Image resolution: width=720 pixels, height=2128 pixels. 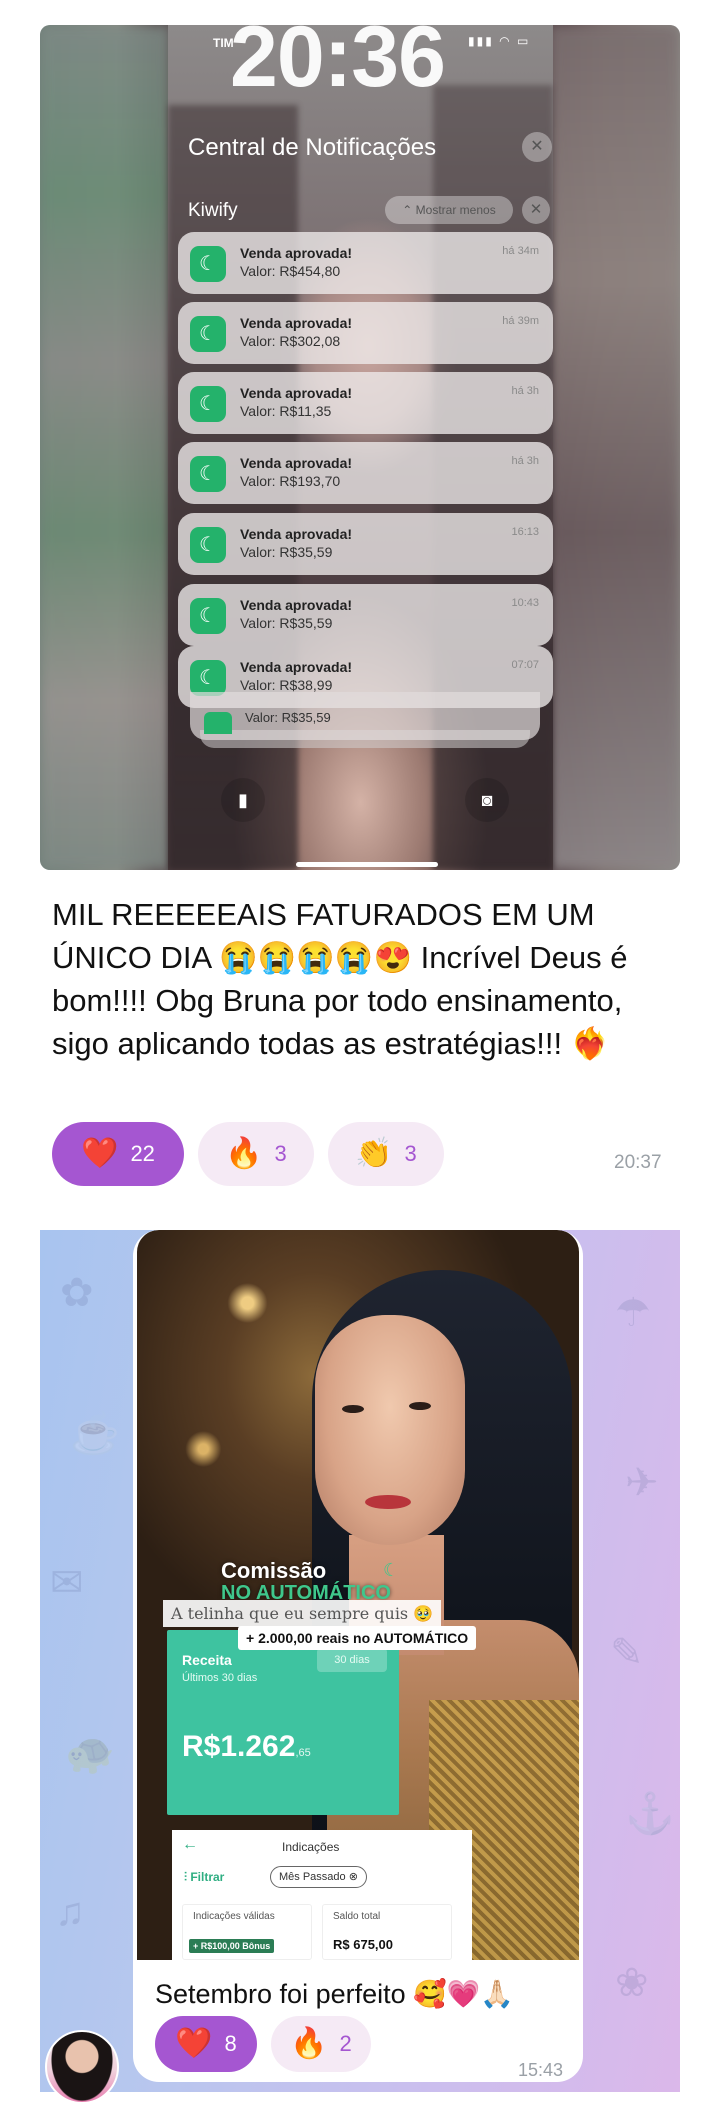 I want to click on face, so click(x=390, y=1430).